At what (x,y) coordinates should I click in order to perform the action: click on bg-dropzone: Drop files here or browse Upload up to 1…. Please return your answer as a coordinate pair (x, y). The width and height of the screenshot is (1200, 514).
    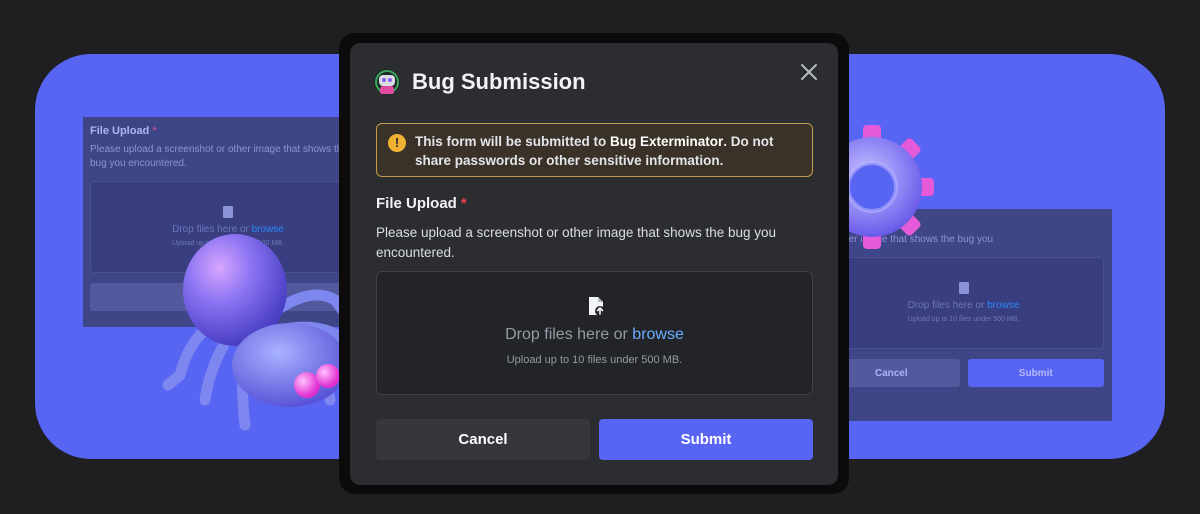
    Looking at the image, I should click on (963, 303).